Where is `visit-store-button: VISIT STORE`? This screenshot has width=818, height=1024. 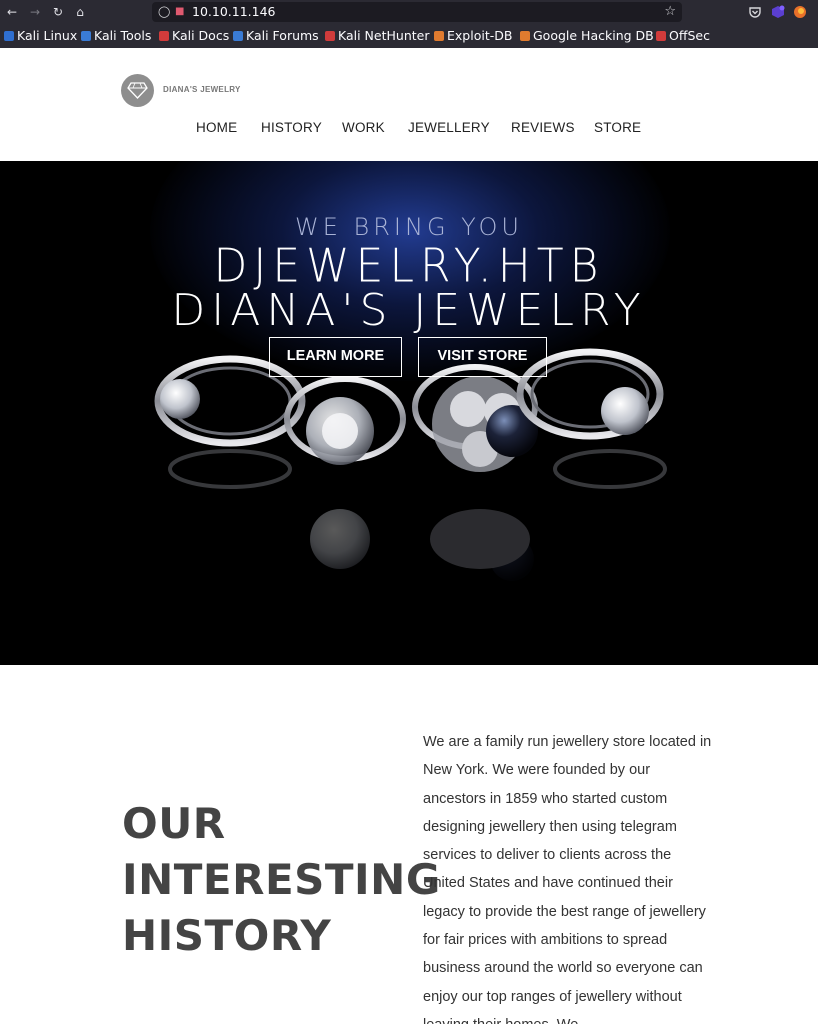 visit-store-button: VISIT STORE is located at coordinates (482, 357).